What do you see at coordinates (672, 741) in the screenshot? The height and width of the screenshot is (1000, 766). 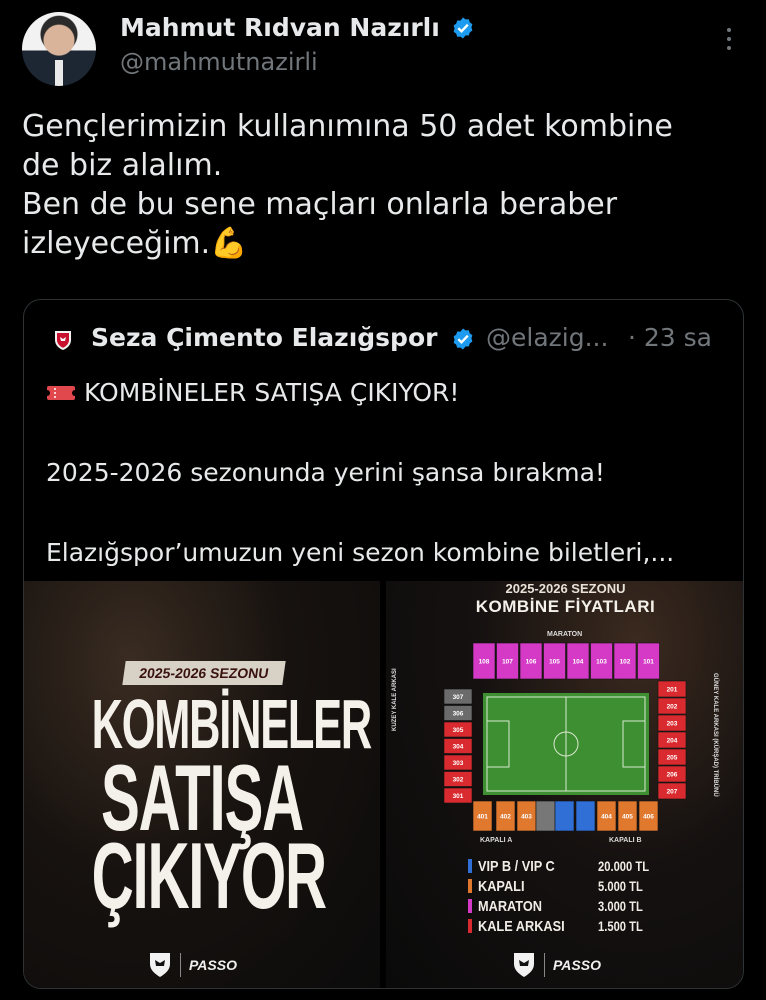 I see `south-section-label: 204` at bounding box center [672, 741].